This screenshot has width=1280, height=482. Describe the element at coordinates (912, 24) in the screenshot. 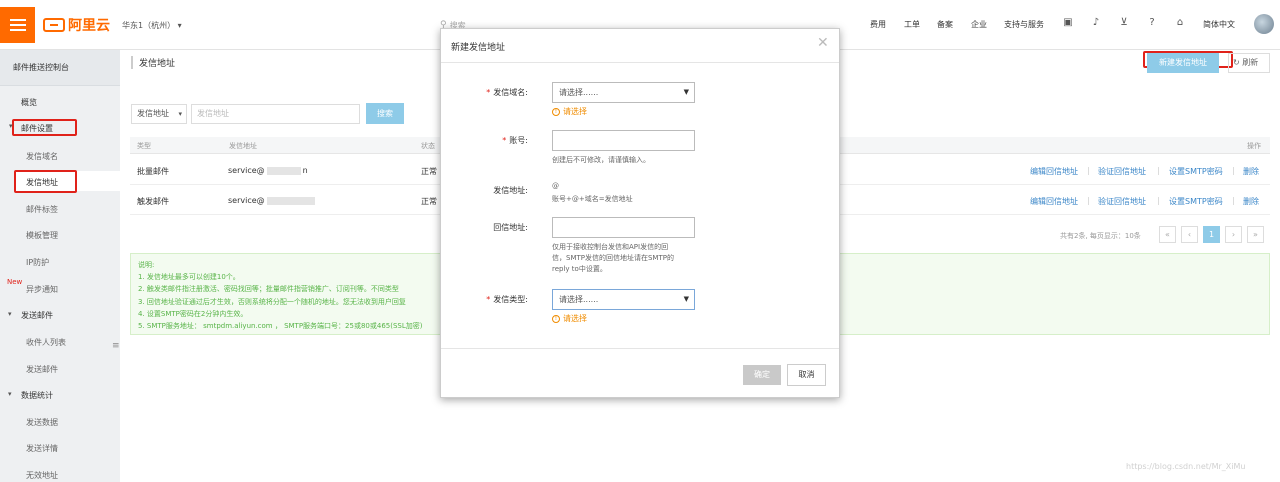

I see `nav-ticket: 工单` at that location.